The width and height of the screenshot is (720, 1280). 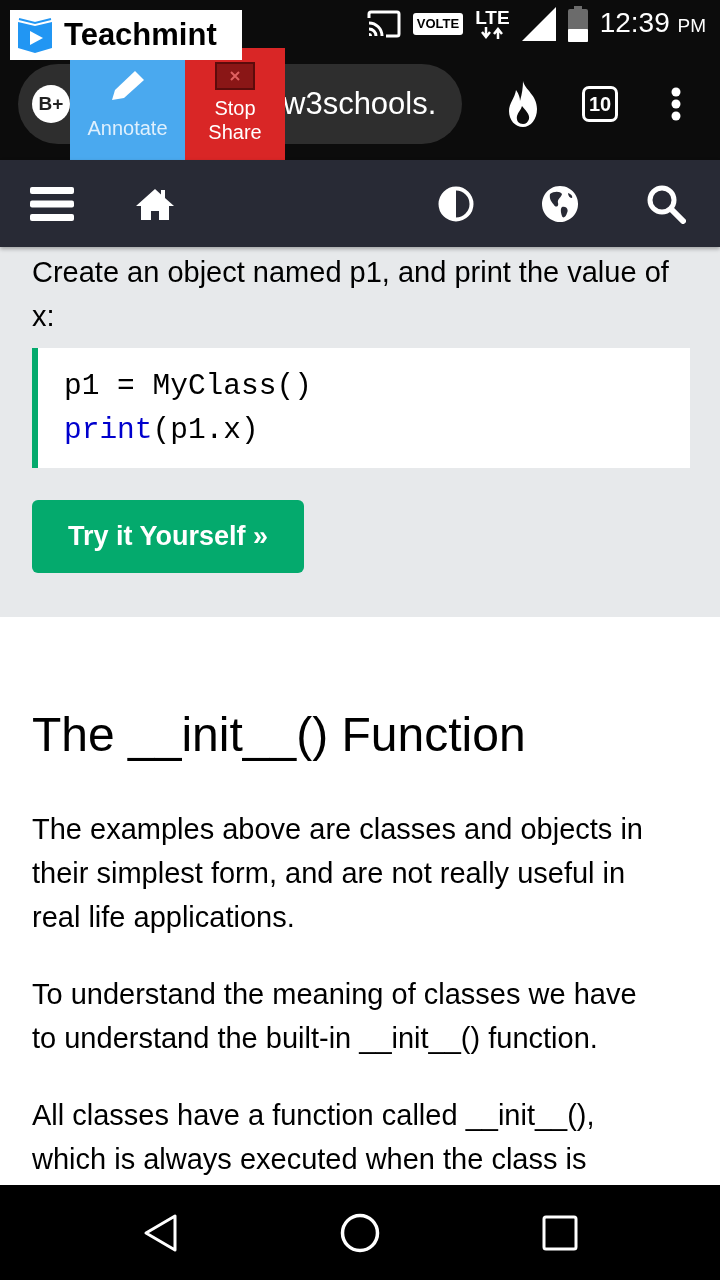 I want to click on stop-share-button: Stop Share, so click(x=235, y=104).